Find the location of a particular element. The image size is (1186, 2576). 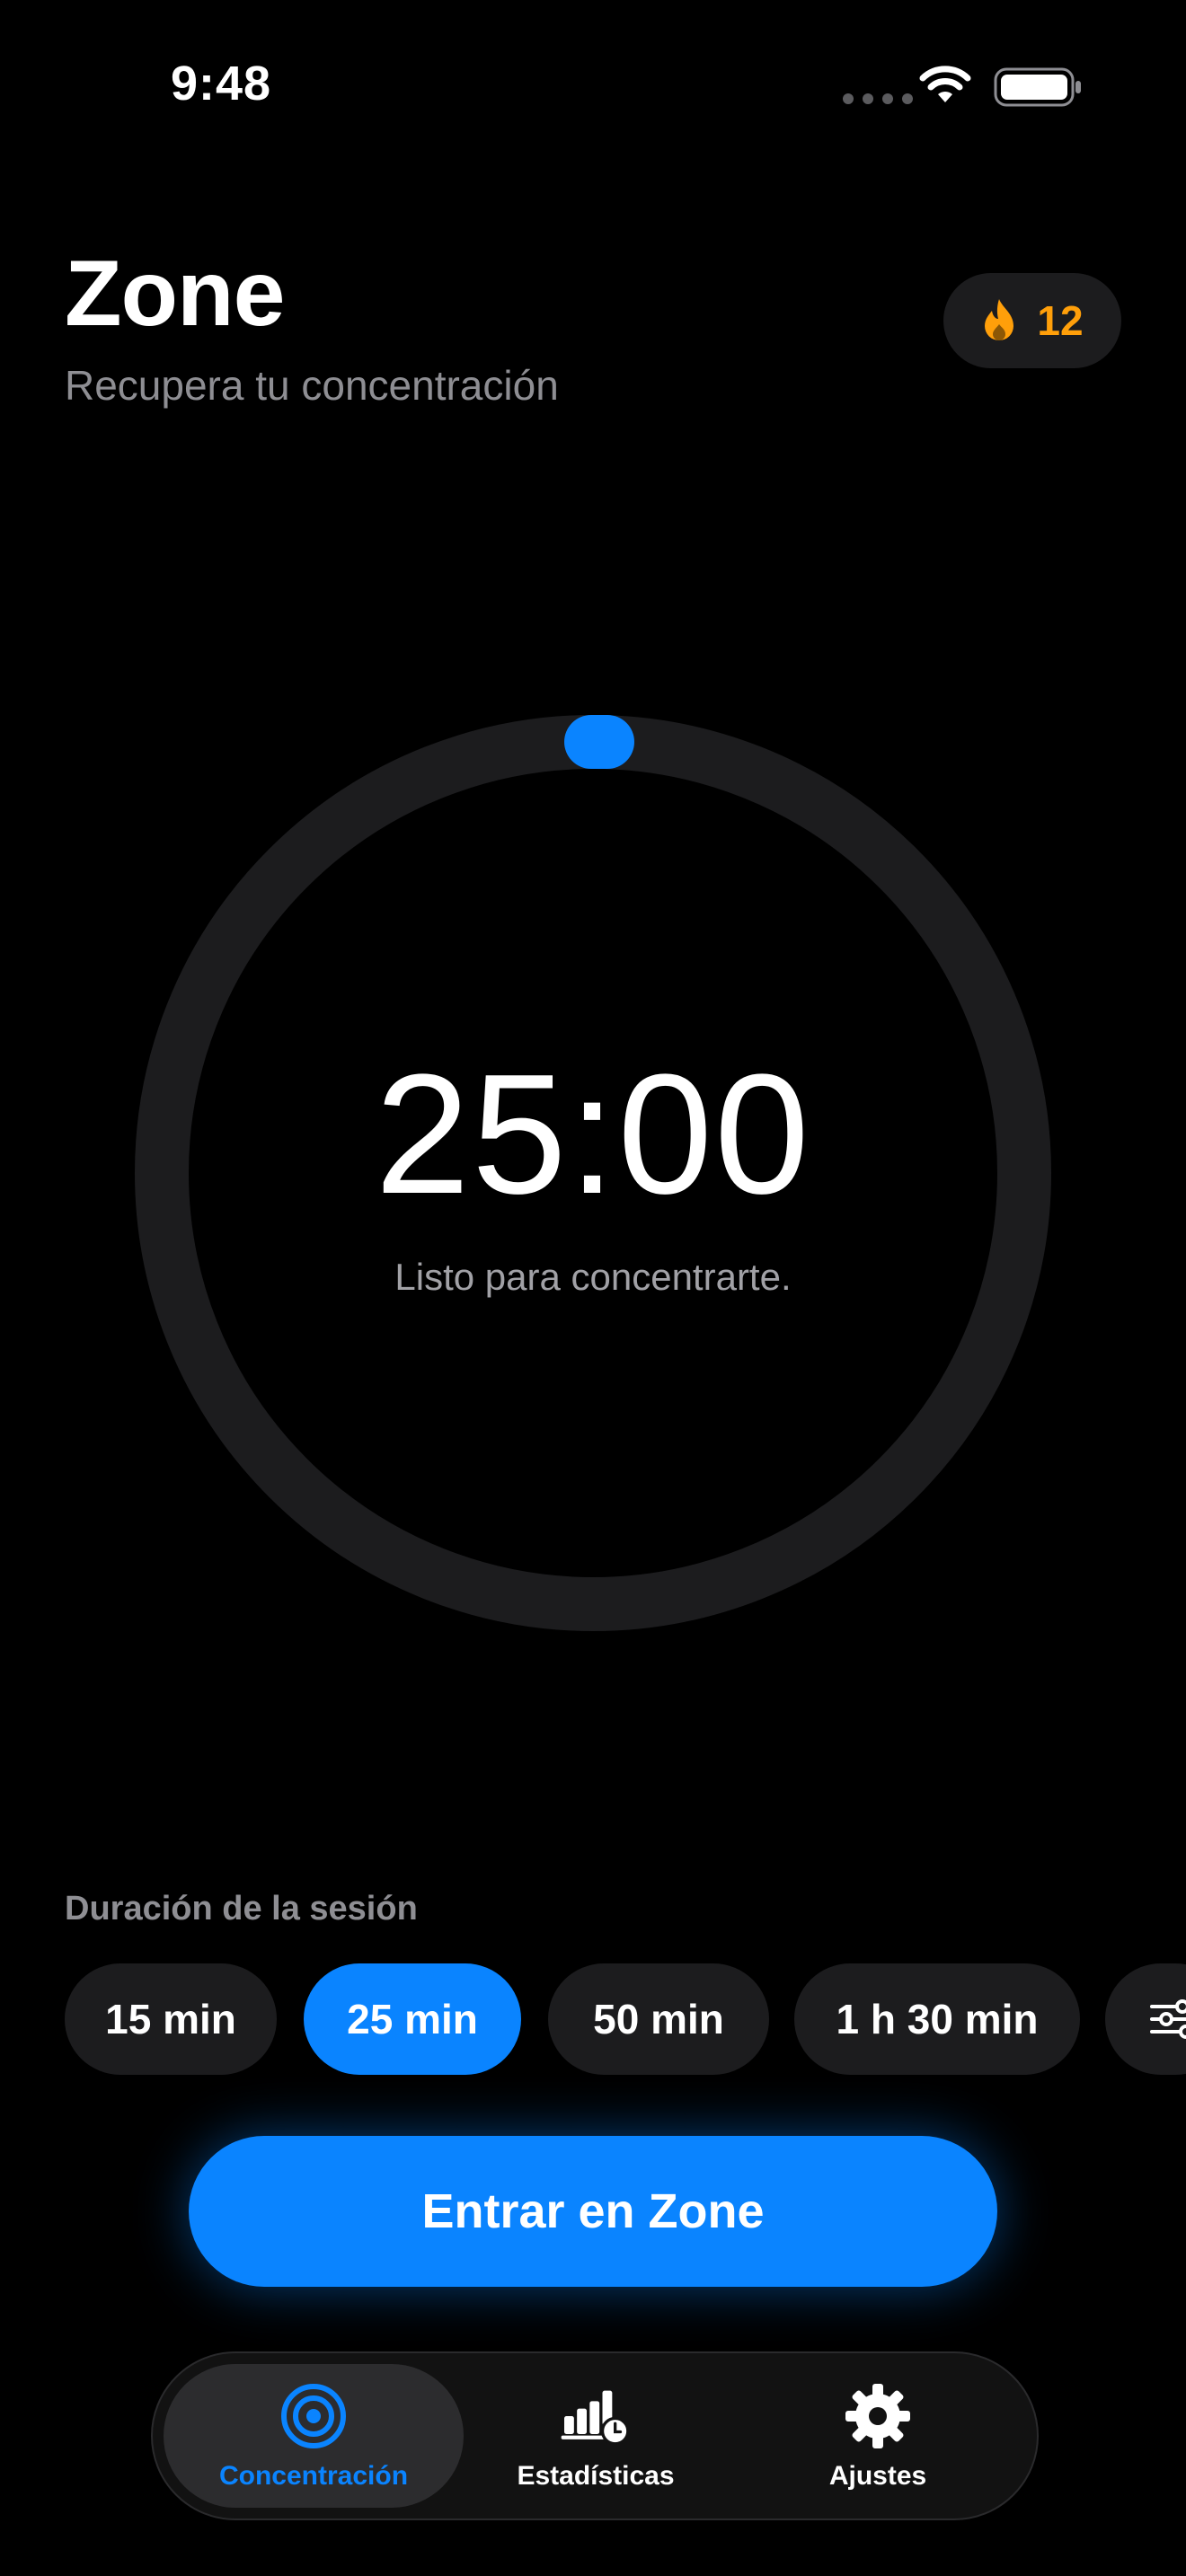

page-subtitle: Recupera tu concentración is located at coordinates (312, 385).